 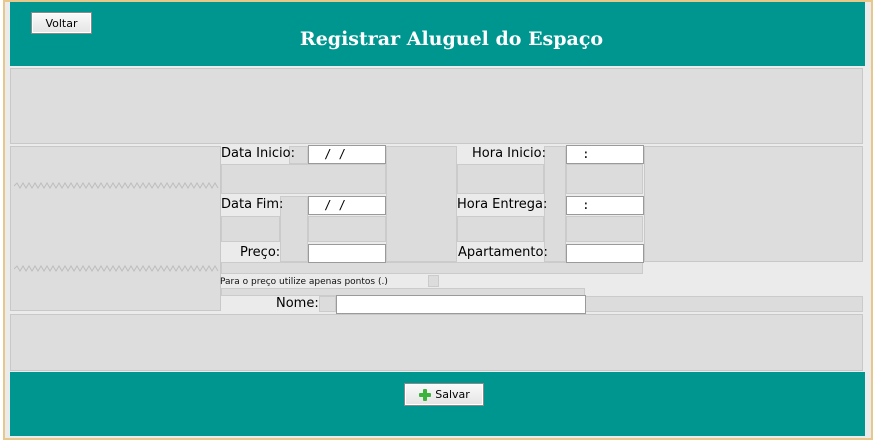 I want to click on layout-cell-center, so click(x=421, y=204).